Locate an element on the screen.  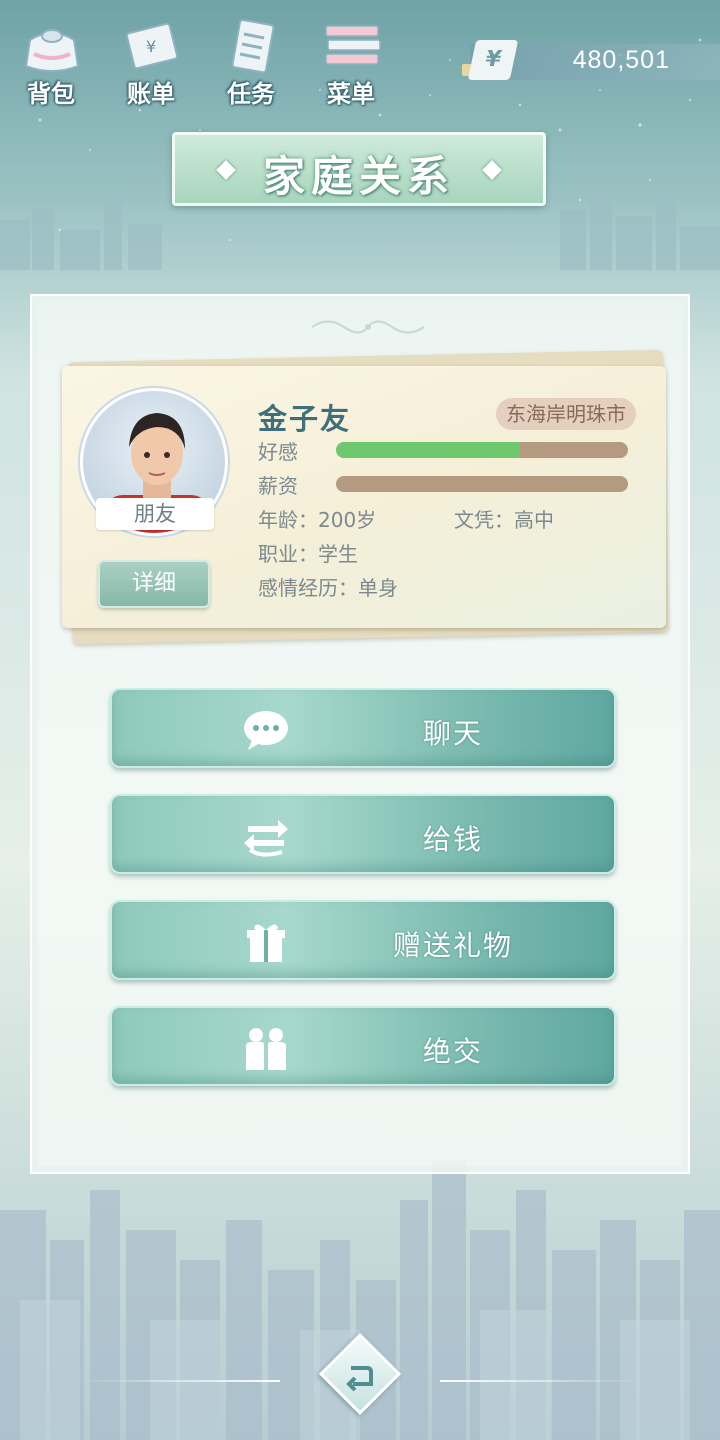
task-icon is located at coordinates (253, 46).